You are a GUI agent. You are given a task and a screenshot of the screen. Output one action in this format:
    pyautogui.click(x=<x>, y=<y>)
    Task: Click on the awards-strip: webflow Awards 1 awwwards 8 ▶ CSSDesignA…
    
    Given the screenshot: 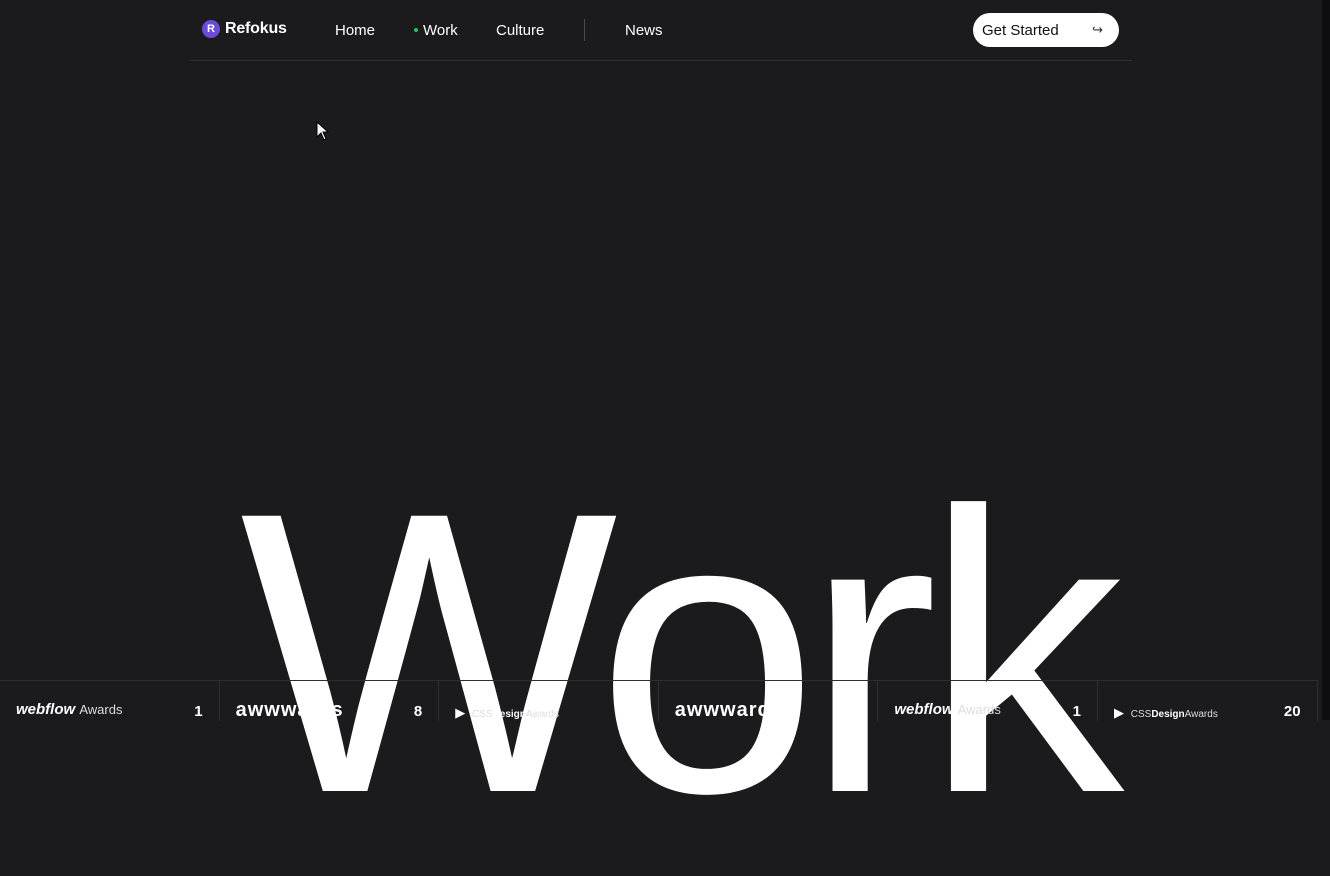 What is the action you would take?
    pyautogui.click(x=659, y=700)
    